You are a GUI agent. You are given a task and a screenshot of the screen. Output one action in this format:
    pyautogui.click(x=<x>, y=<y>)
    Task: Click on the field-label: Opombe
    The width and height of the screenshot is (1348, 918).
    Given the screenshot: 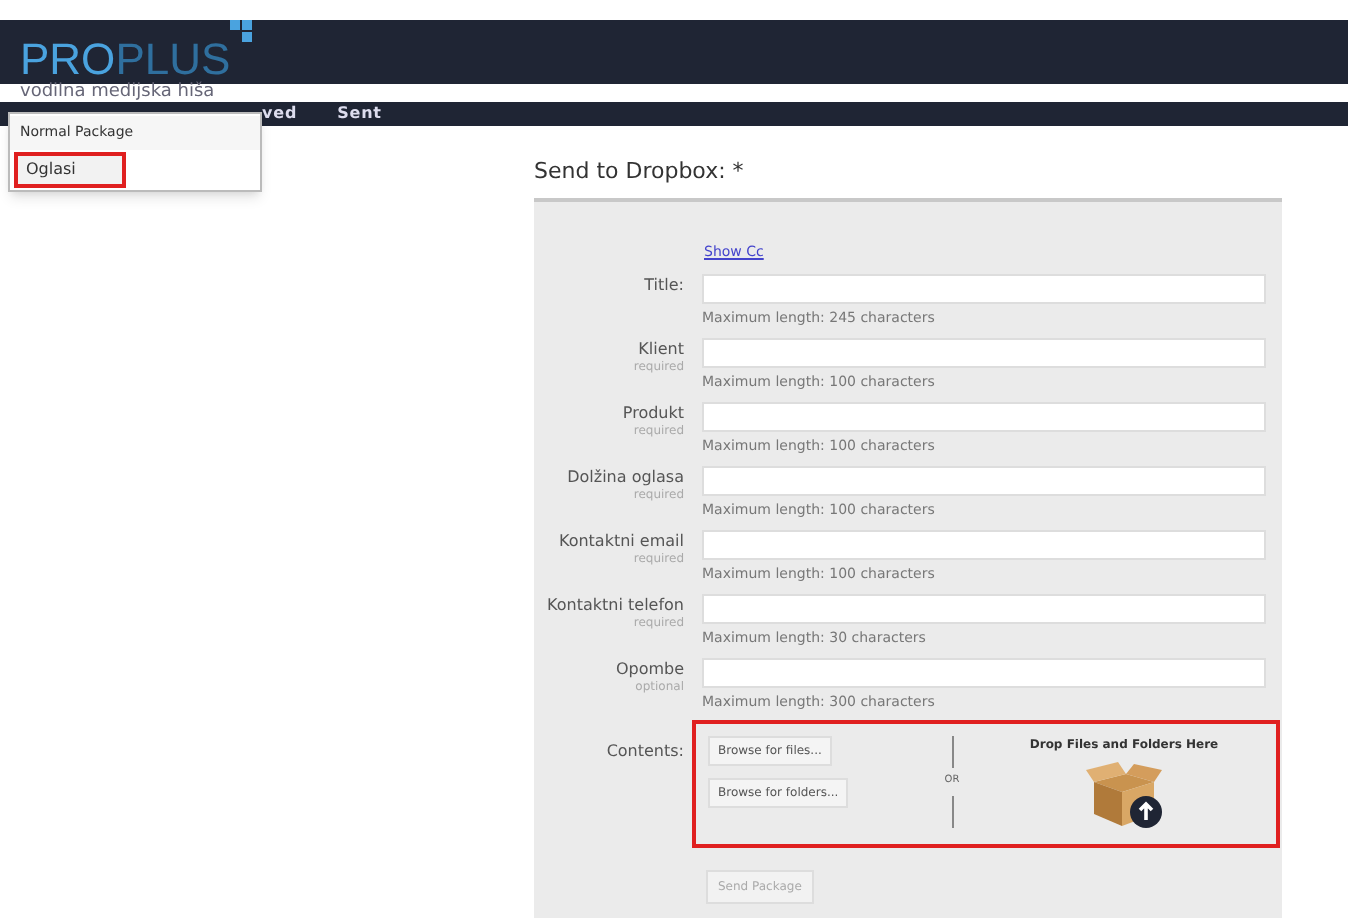 What is the action you would take?
    pyautogui.click(x=649, y=669)
    